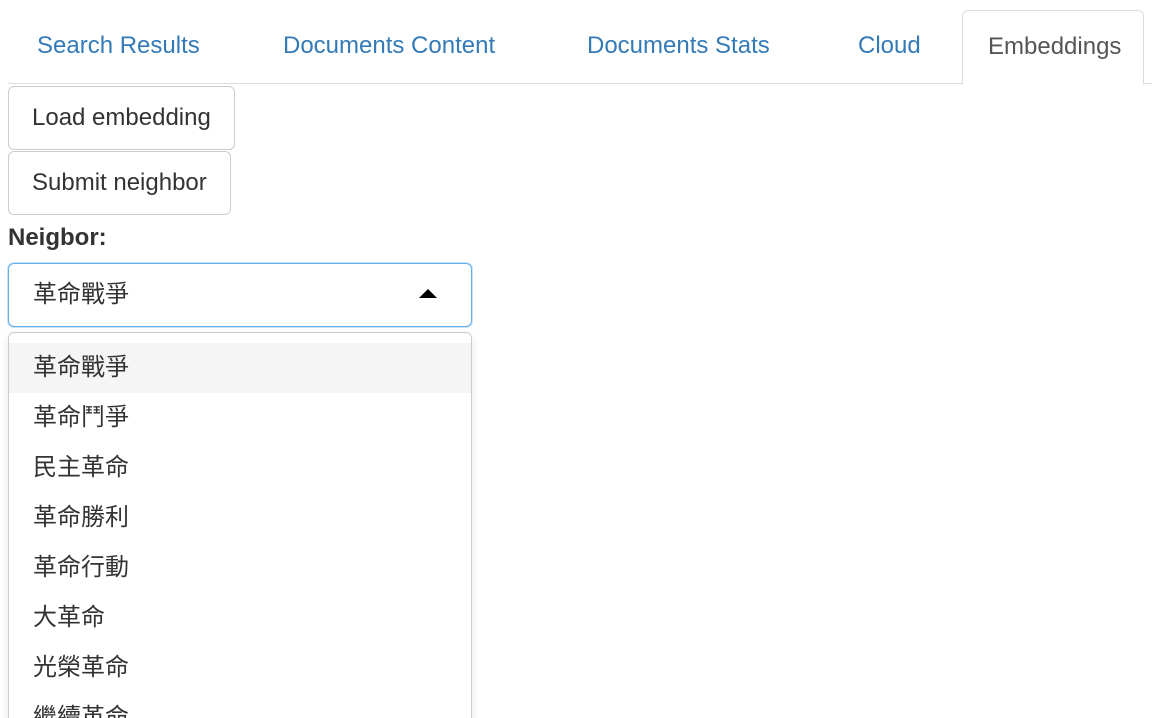 The width and height of the screenshot is (1152, 718). Describe the element at coordinates (240, 368) in the screenshot. I see `dropdown-option: 革命戰爭` at that location.